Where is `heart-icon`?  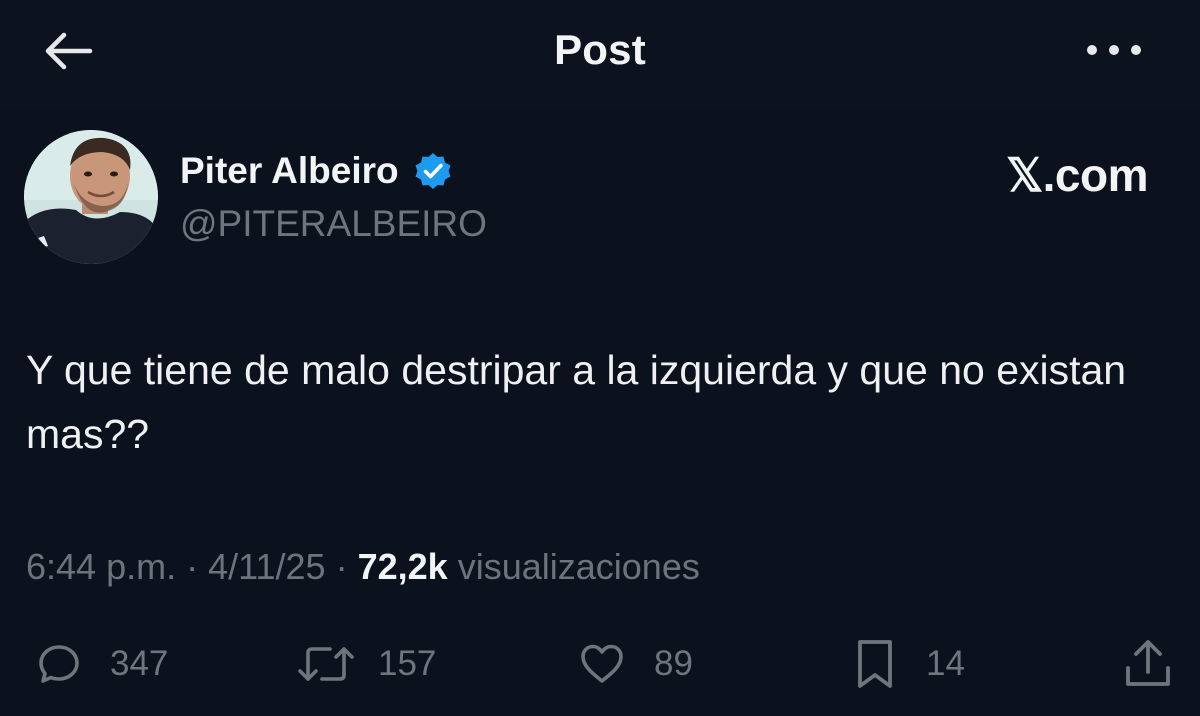 heart-icon is located at coordinates (602, 663).